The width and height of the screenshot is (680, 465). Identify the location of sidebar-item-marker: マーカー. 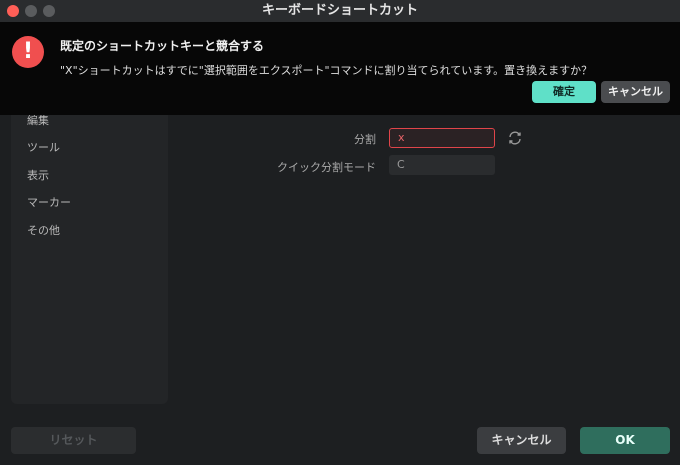
(49, 202).